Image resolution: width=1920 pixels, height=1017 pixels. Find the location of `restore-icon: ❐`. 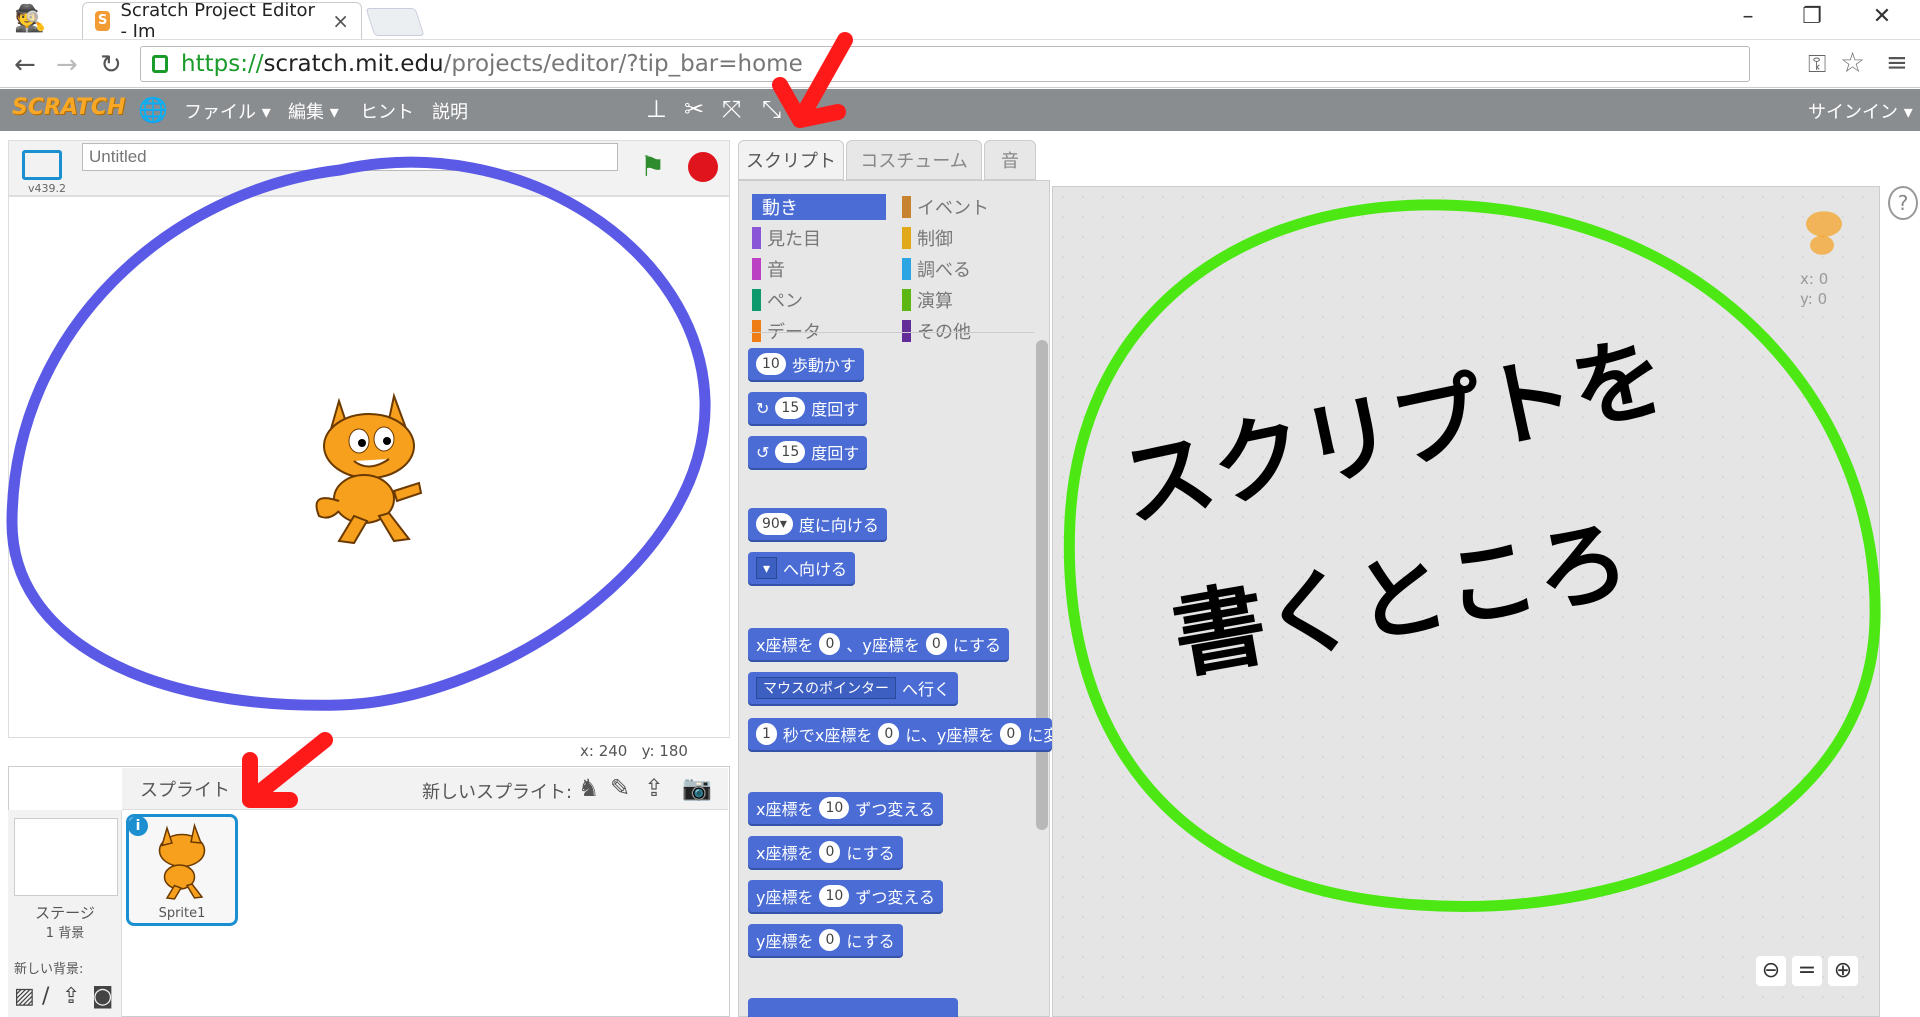

restore-icon: ❐ is located at coordinates (1812, 16).